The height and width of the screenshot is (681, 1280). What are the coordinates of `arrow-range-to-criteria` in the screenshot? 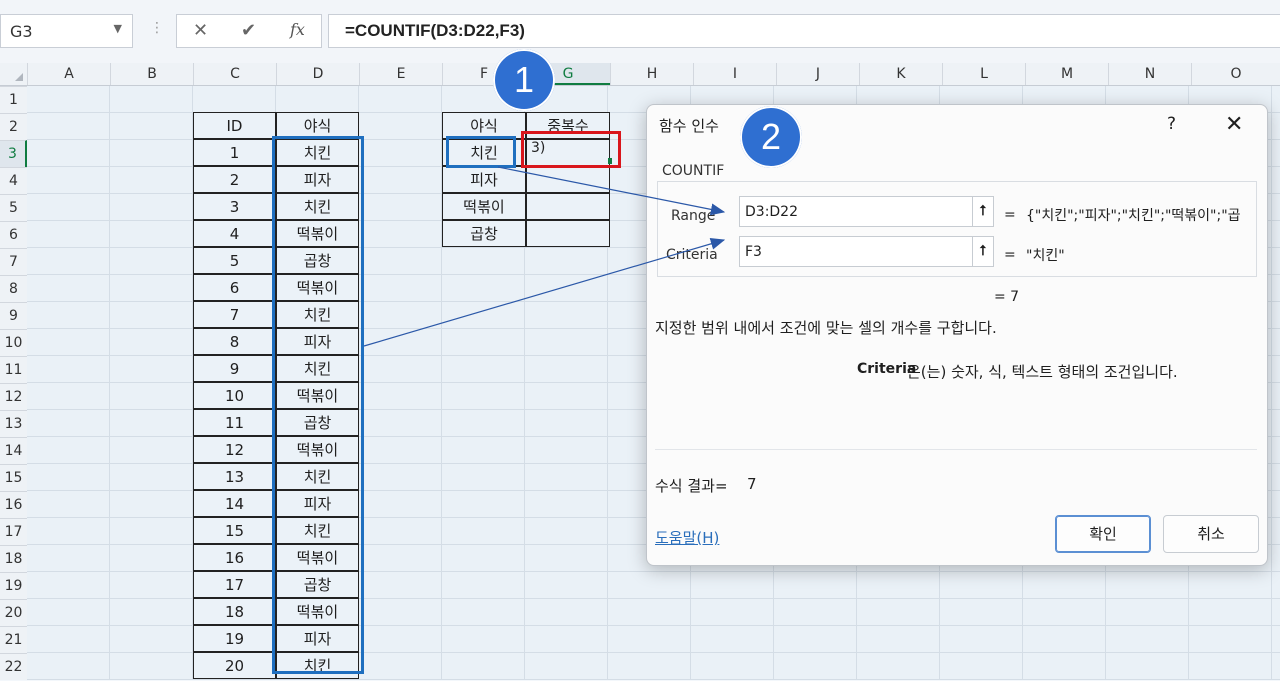 It's located at (544, 293).